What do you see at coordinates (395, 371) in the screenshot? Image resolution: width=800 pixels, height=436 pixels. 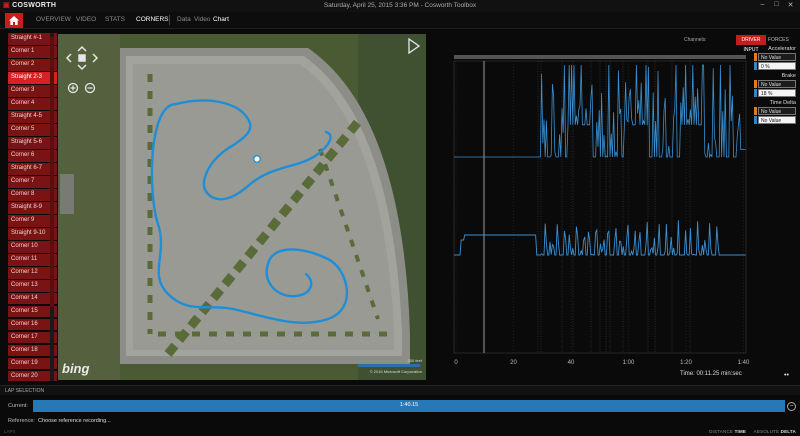 I see `map-copyright: © 2015 Microsoft Corporation` at bounding box center [395, 371].